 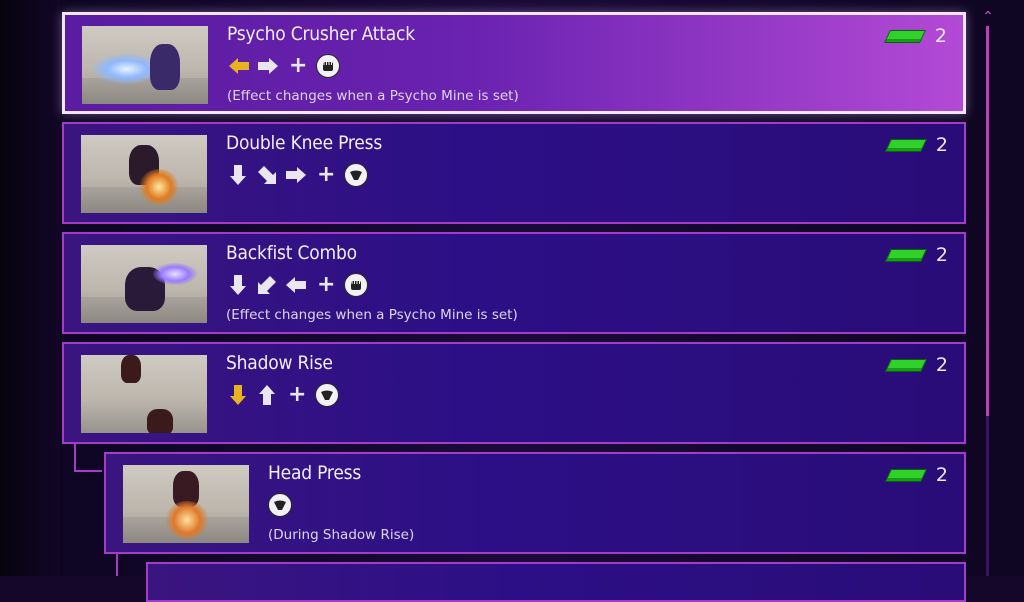 What do you see at coordinates (988, 17) in the screenshot?
I see `scroll-up-icon: ⌃` at bounding box center [988, 17].